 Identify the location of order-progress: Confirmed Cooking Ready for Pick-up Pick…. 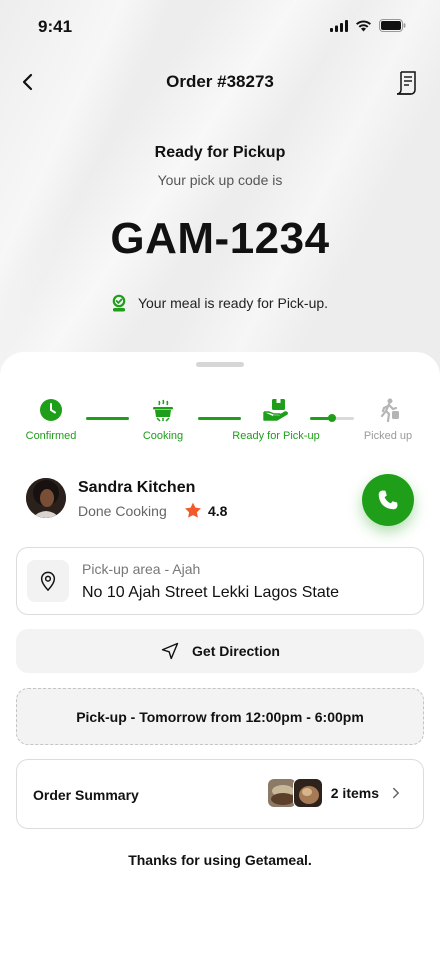
(220, 421).